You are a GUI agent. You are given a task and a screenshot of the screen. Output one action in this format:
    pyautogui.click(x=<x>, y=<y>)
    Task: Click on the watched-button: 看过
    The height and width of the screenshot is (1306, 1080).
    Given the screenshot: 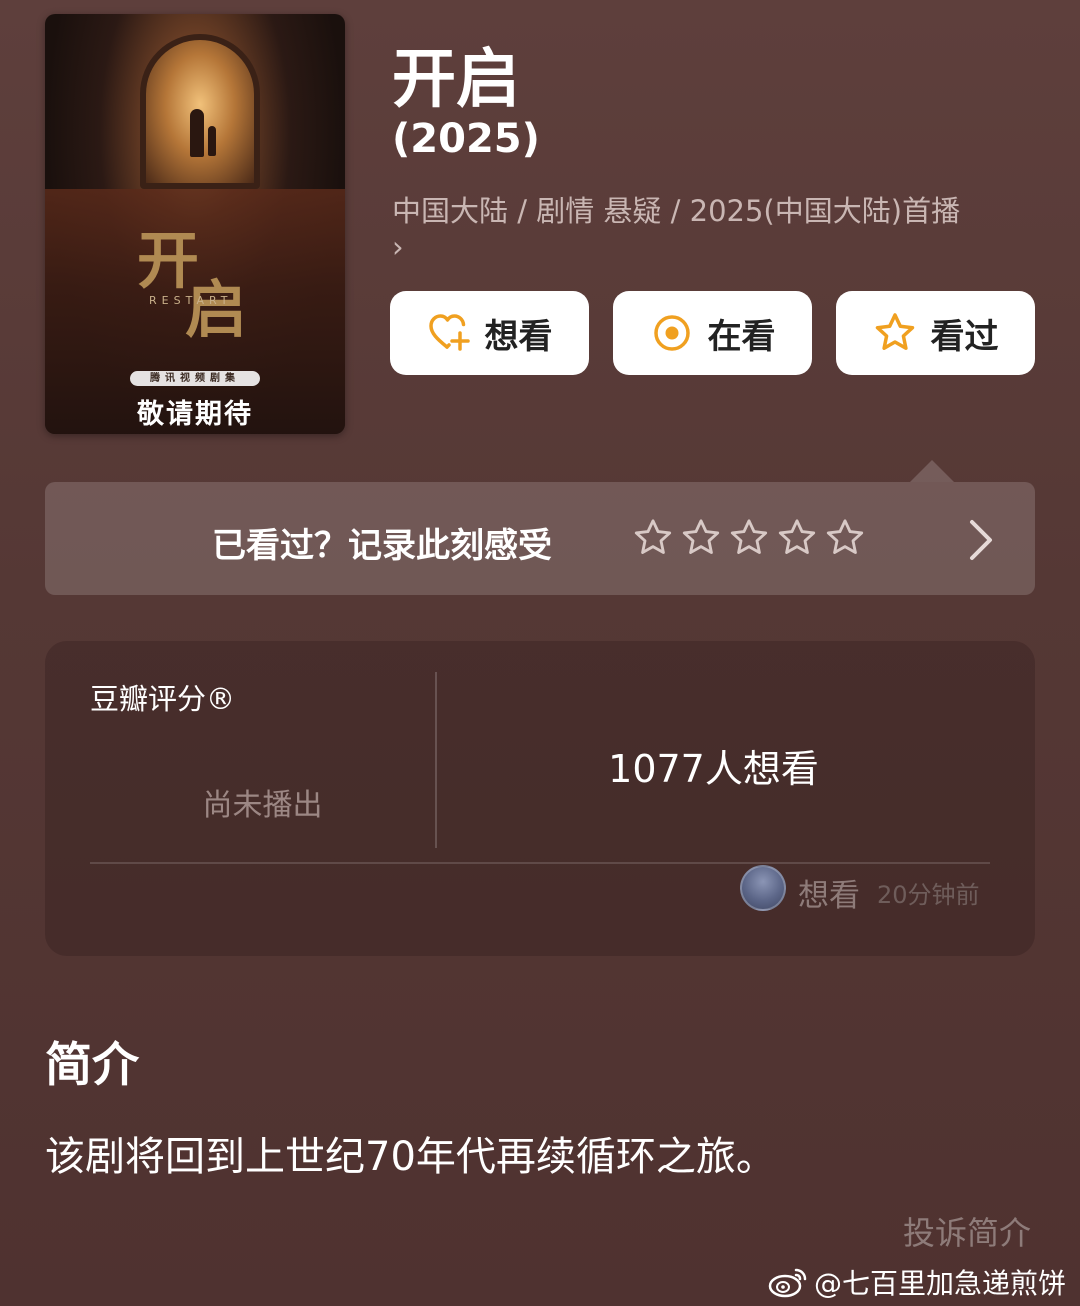 What is the action you would take?
    pyautogui.click(x=935, y=333)
    